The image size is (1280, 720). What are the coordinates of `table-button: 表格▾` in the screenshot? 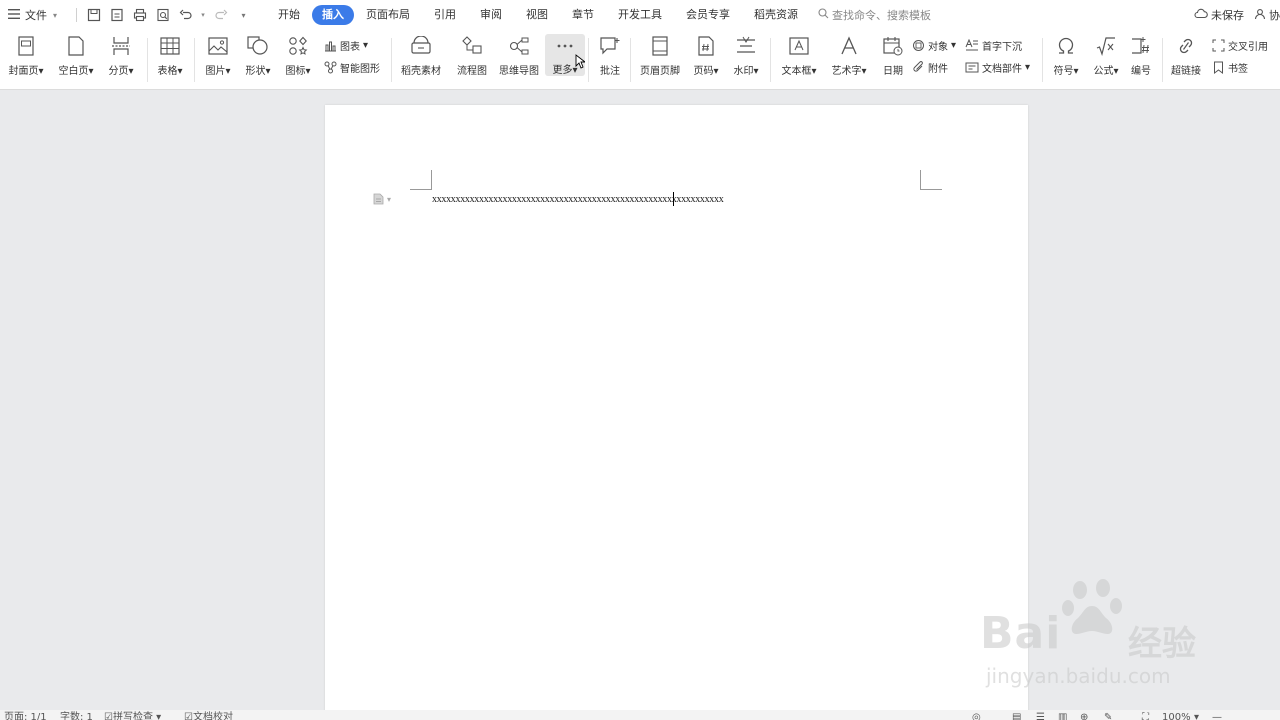 It's located at (170, 55).